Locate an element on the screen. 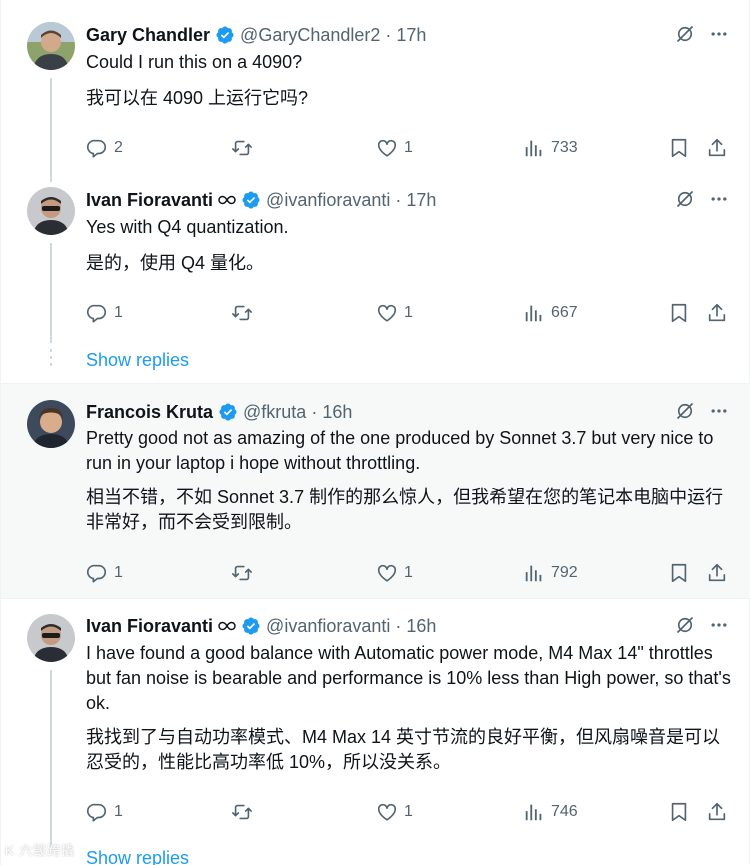 Image resolution: width=750 pixels, height=865 pixels. tweet-translation: 是的，使用 Q4 量化。 is located at coordinates (175, 263).